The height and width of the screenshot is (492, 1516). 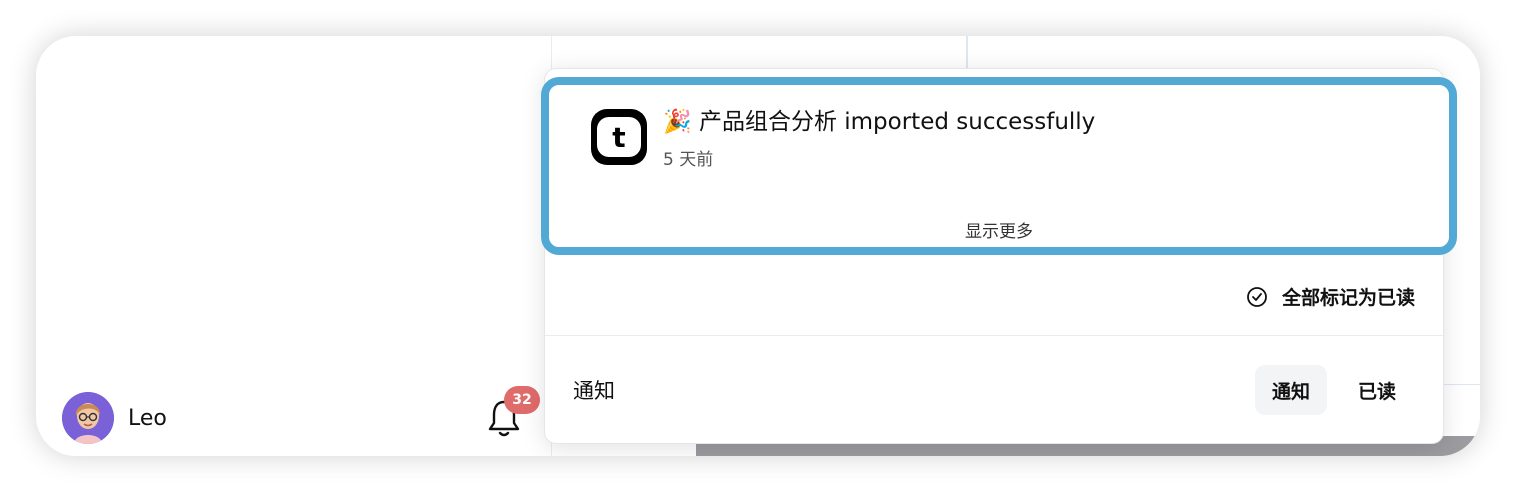 I want to click on check-circle-icon, so click(x=1257, y=296).